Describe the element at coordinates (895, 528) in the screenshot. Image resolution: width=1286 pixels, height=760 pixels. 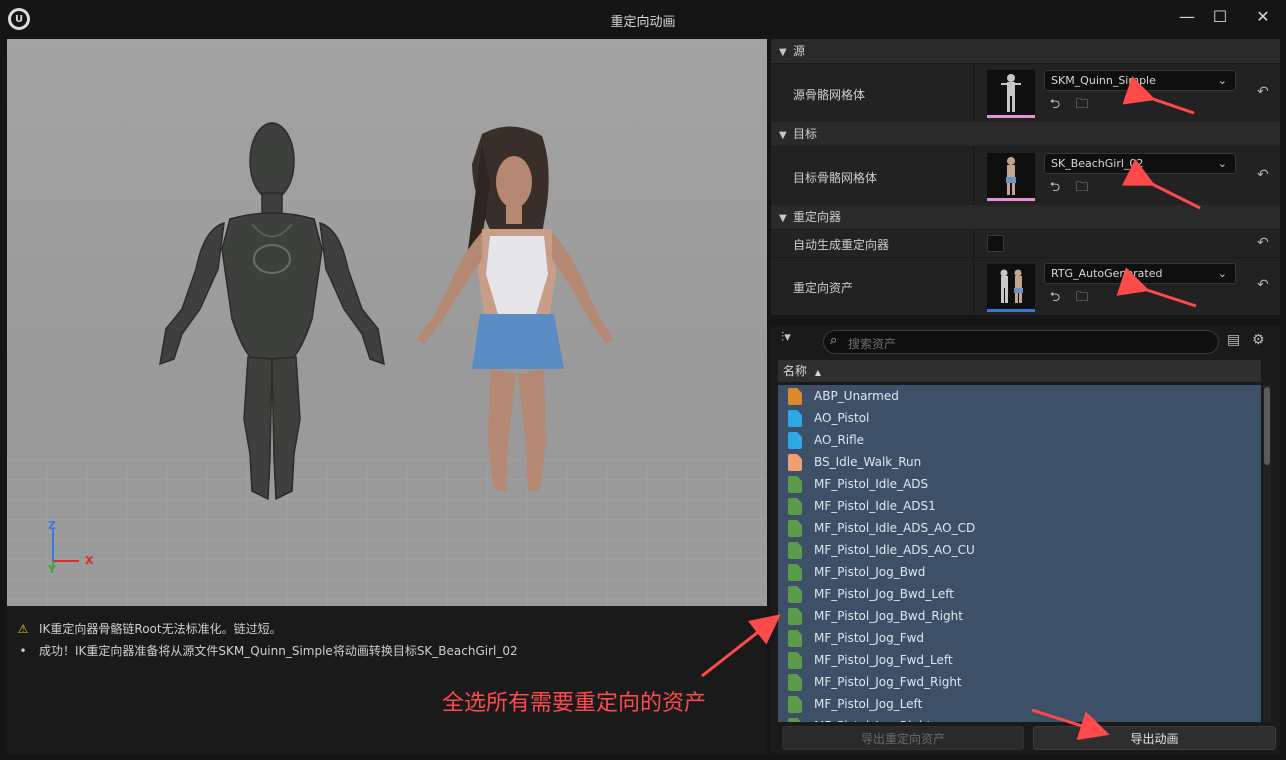
I see `asset-name: MF_Pistol_Idle_ADS_AO_CD` at that location.